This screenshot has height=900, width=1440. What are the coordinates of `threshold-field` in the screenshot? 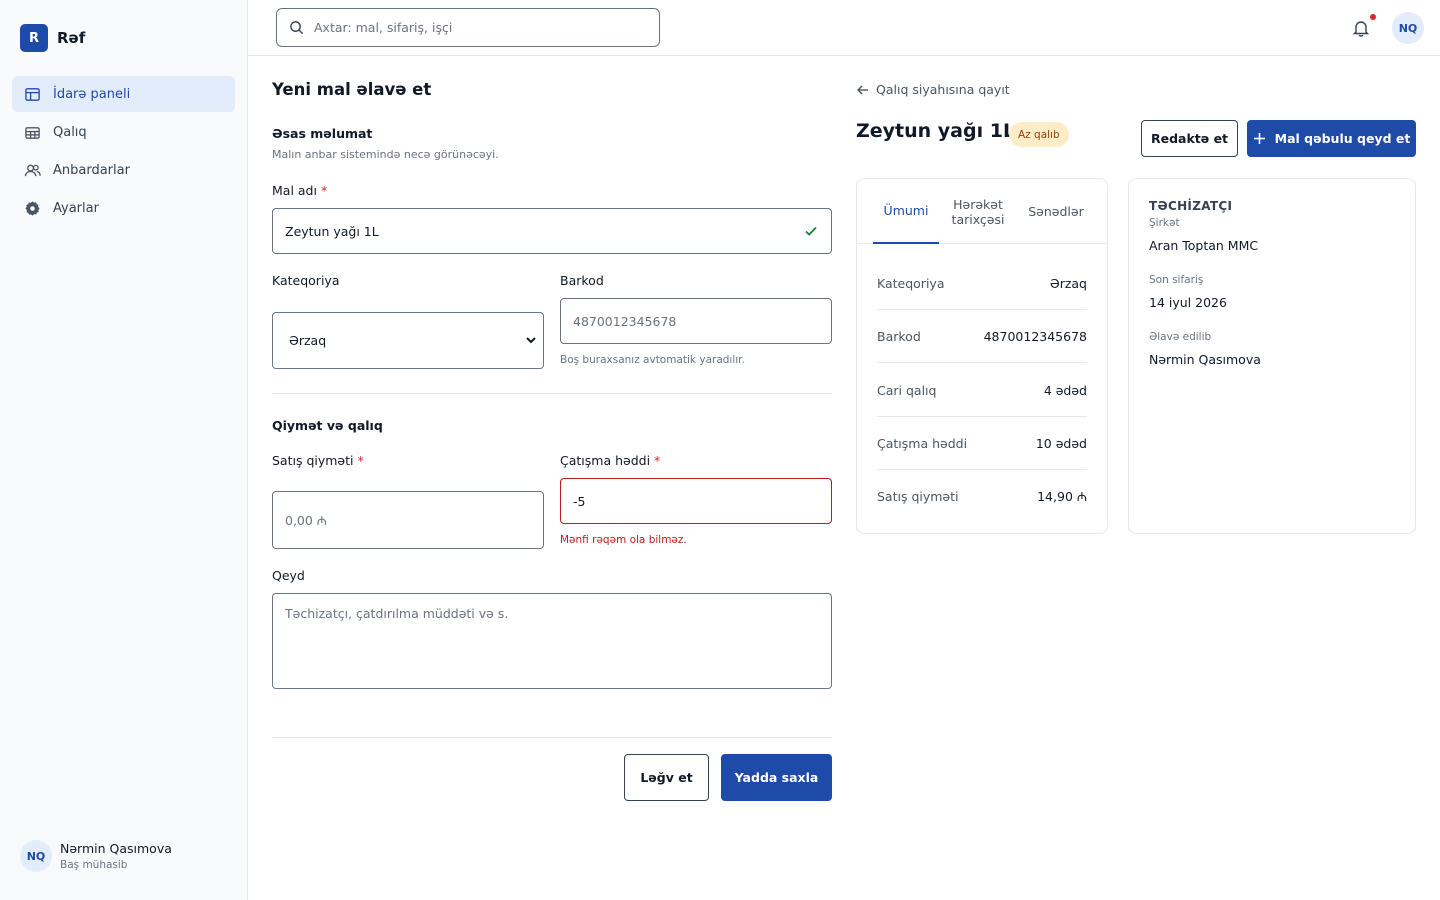 It's located at (696, 501).